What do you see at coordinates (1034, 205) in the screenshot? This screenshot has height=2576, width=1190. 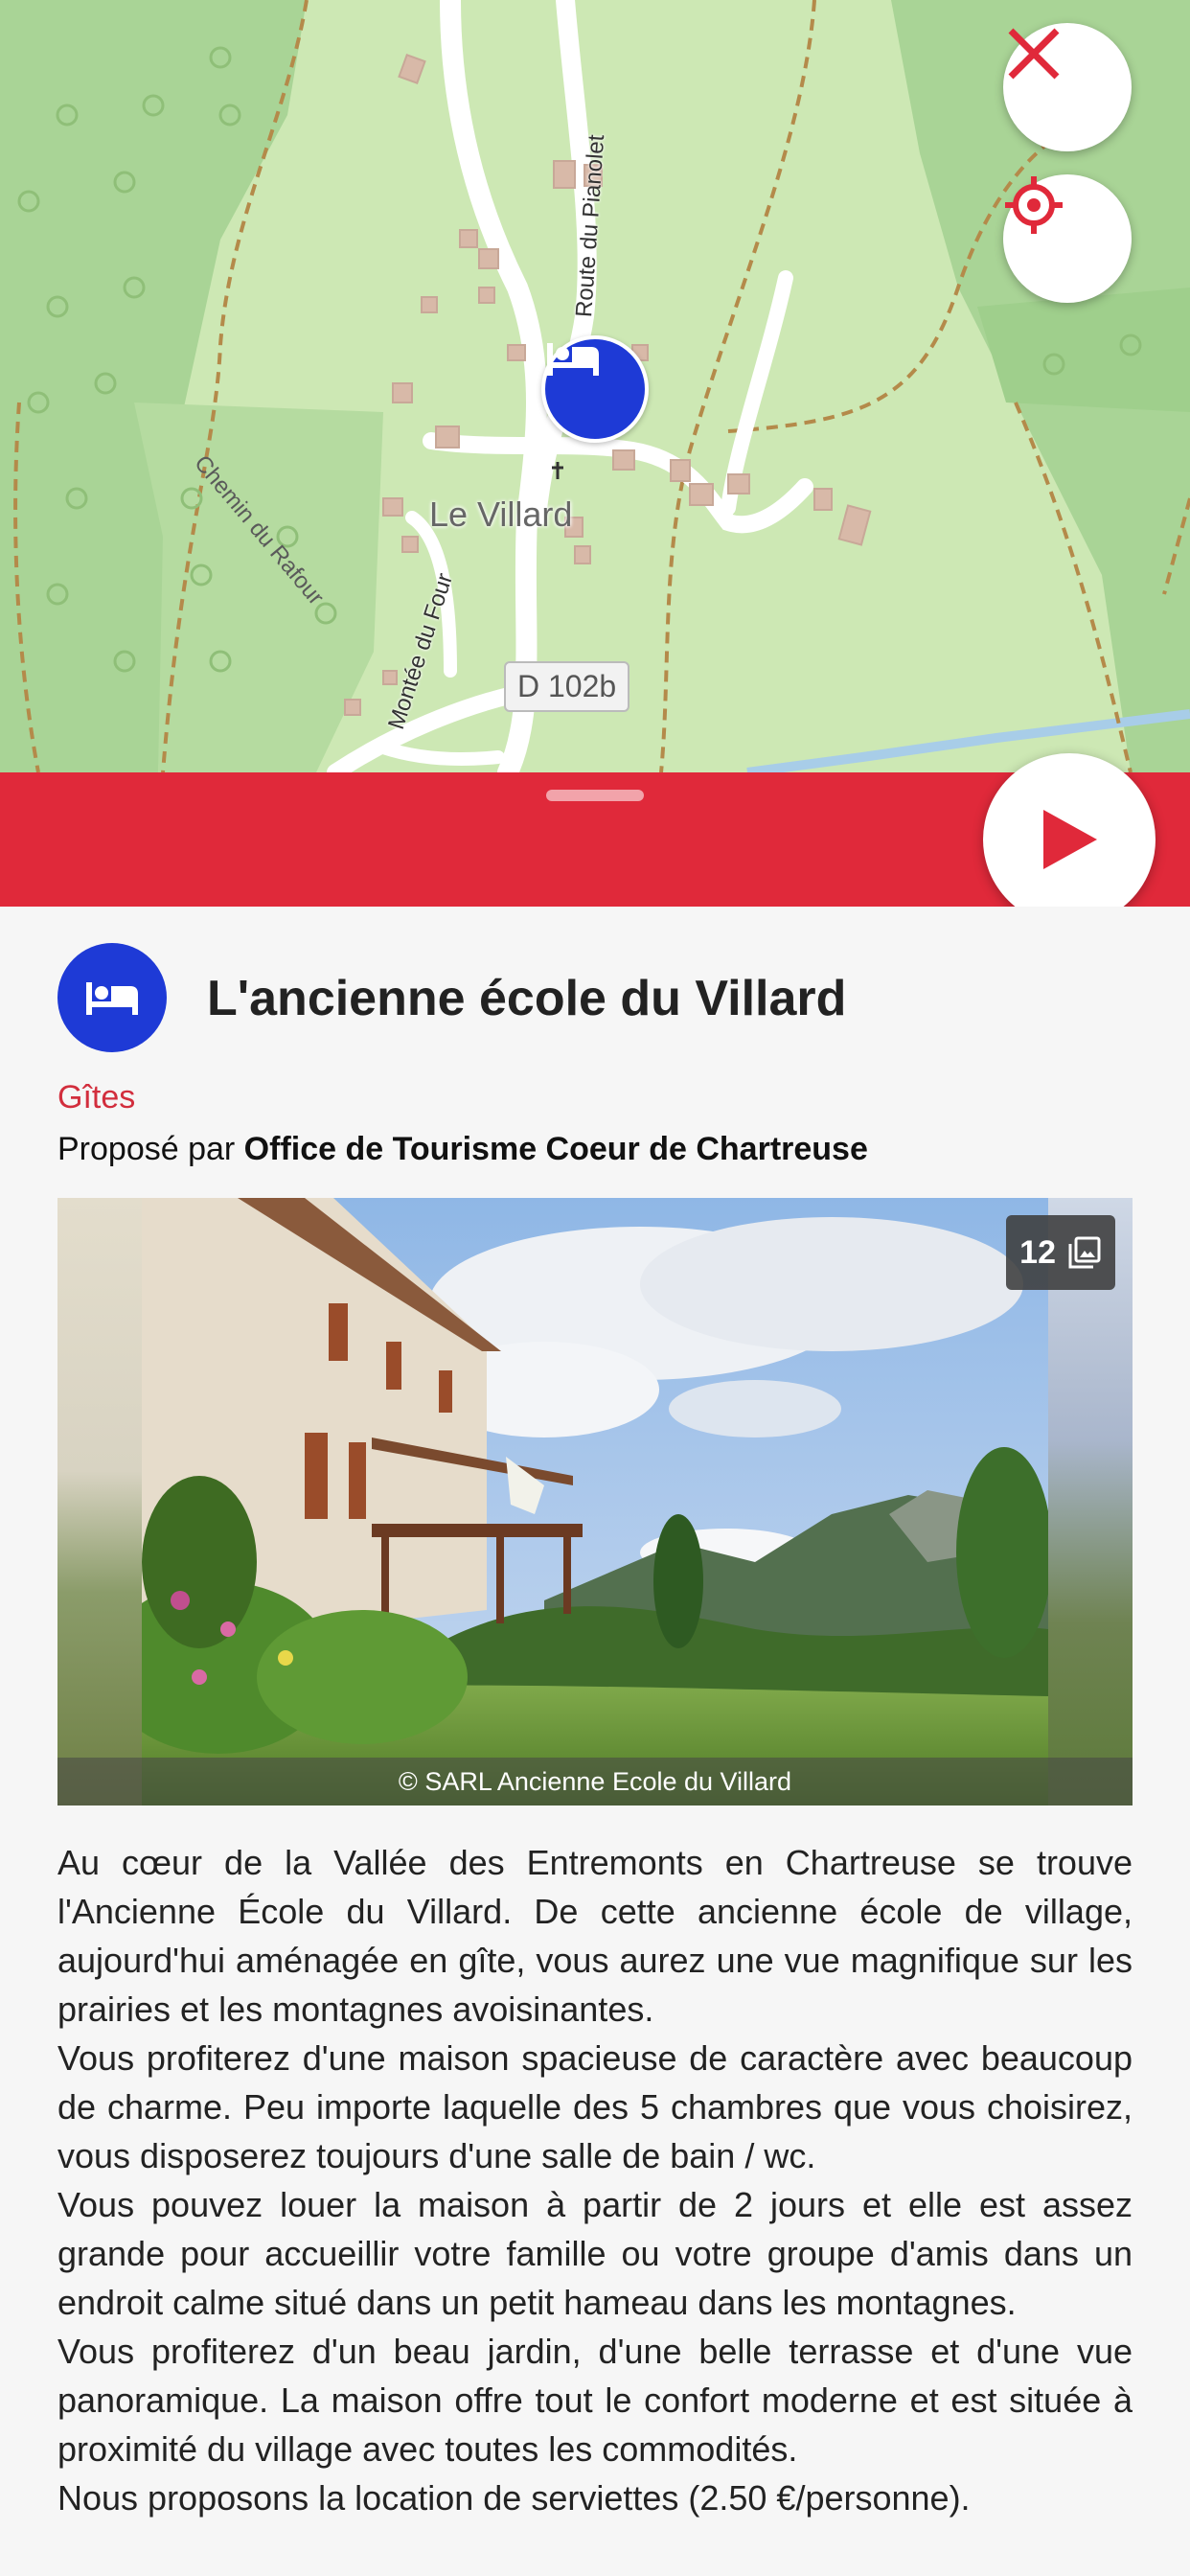 I see `crosshair-icon` at bounding box center [1034, 205].